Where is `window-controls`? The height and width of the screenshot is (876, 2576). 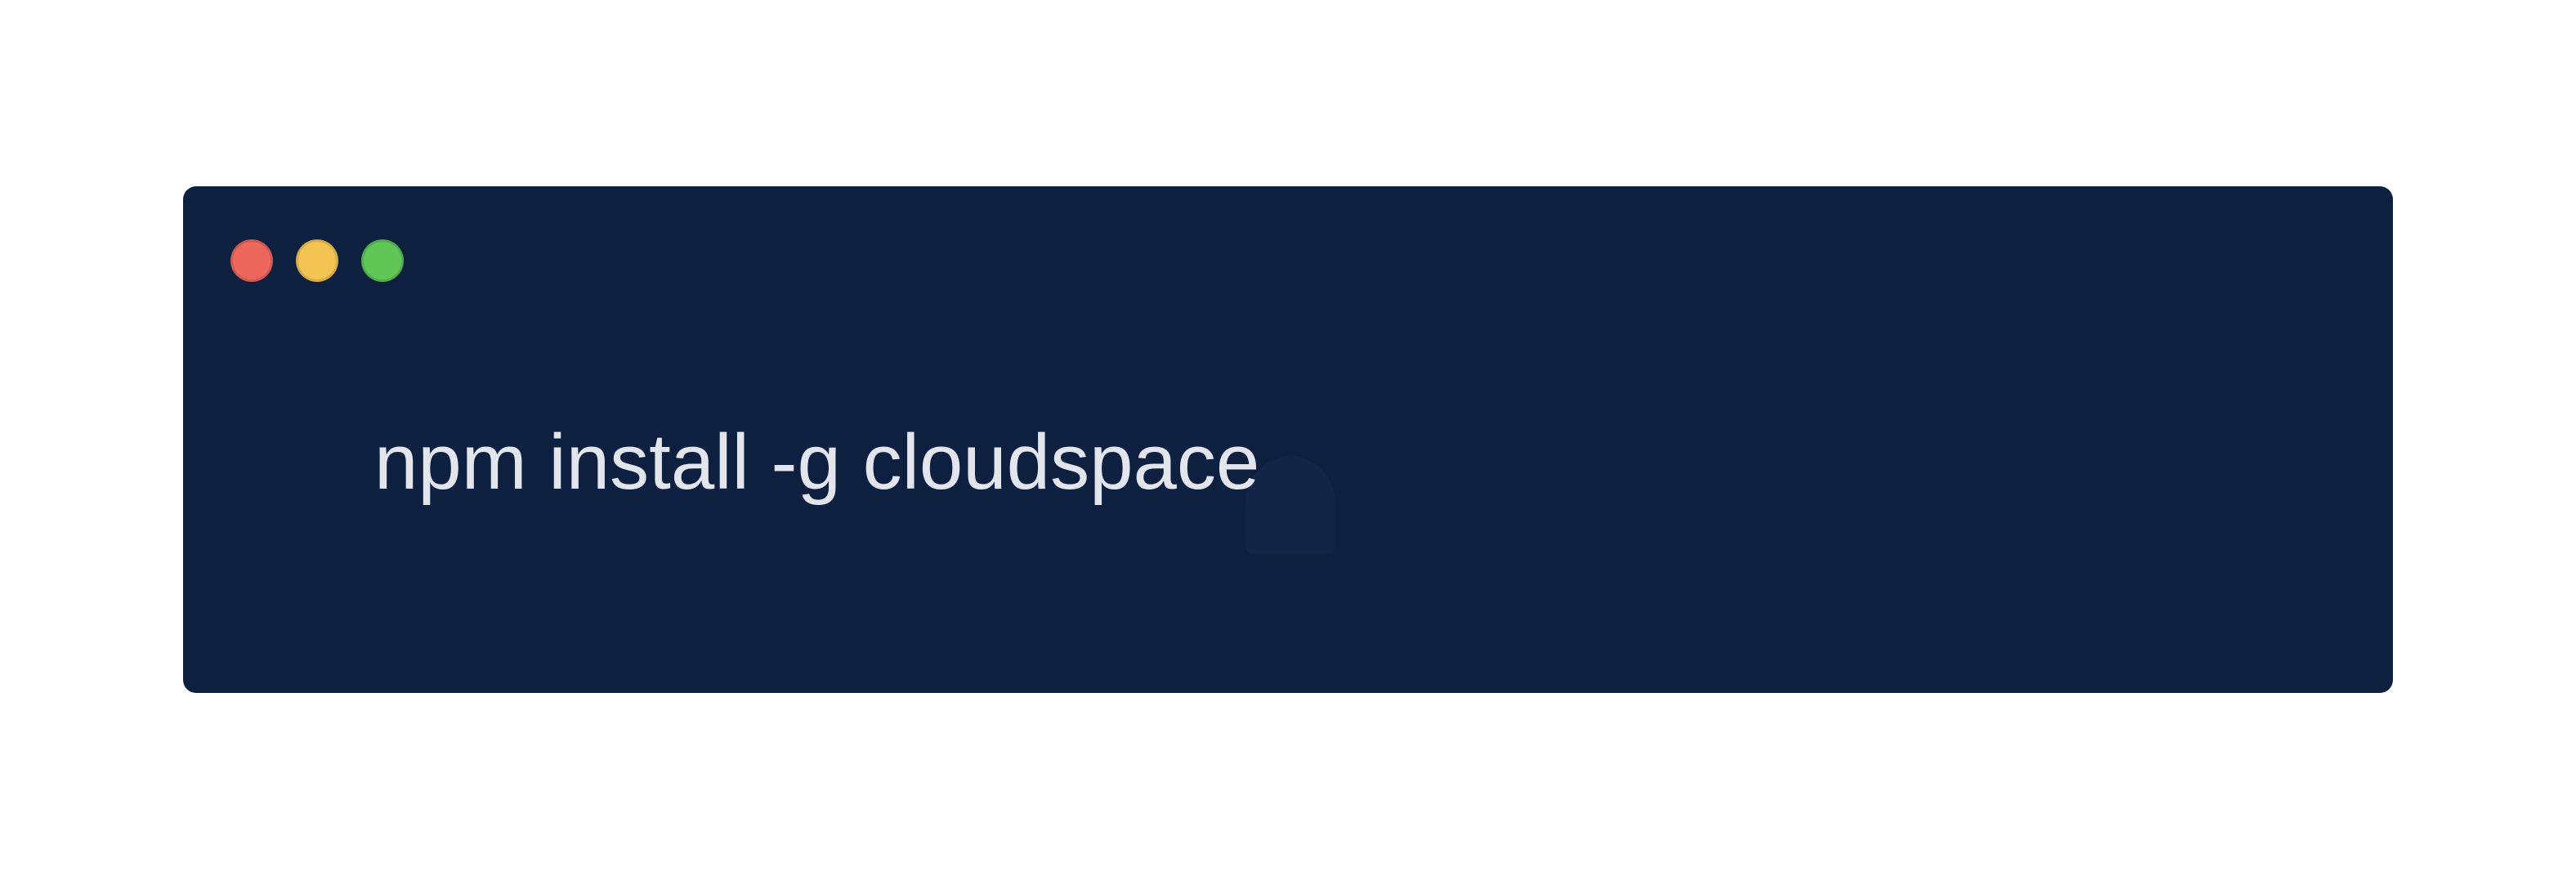
window-controls is located at coordinates (317, 260).